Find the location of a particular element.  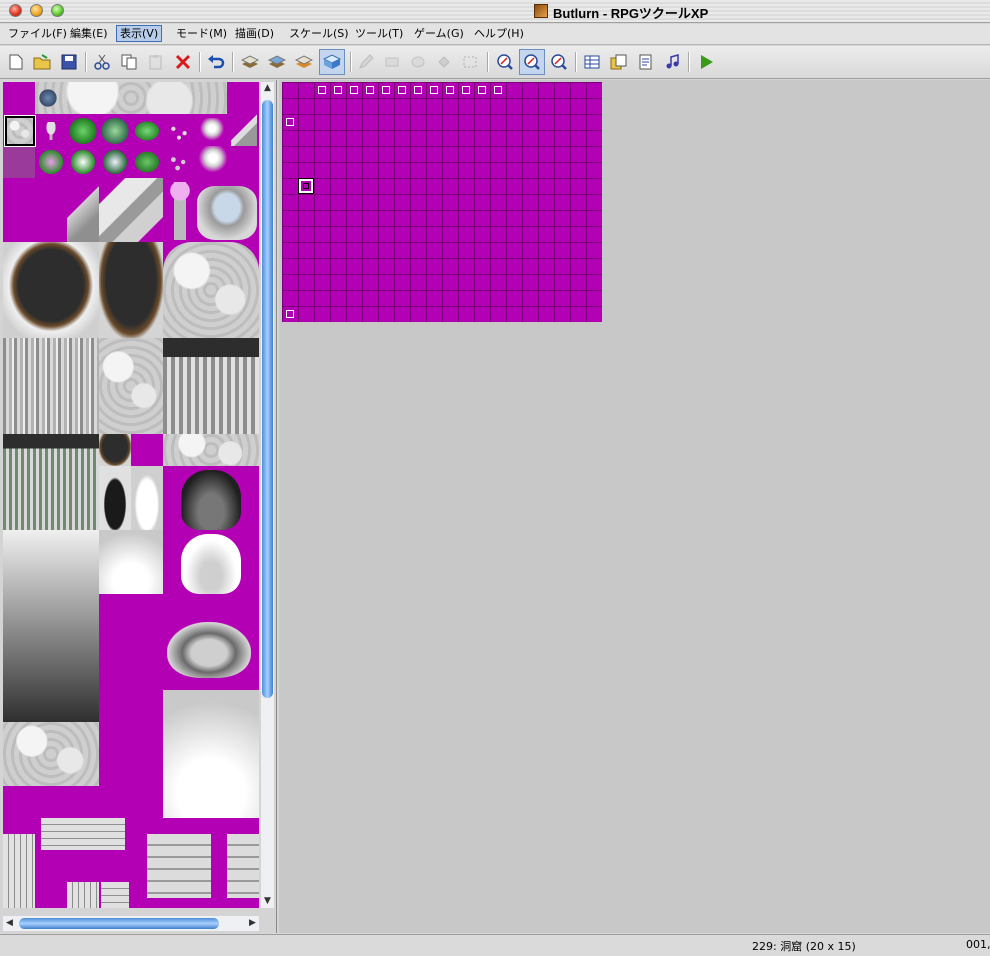

tile-pit-square is located at coordinates (131, 290).